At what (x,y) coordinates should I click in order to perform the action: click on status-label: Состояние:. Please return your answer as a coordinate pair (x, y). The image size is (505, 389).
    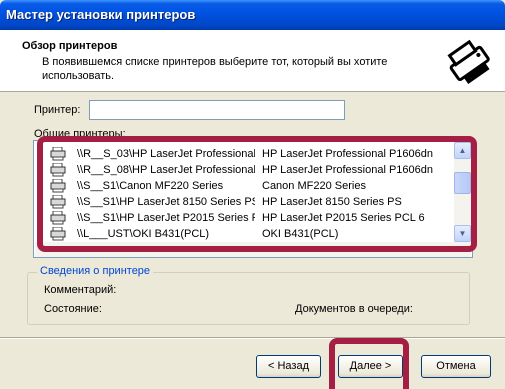
    Looking at the image, I should click on (73, 309).